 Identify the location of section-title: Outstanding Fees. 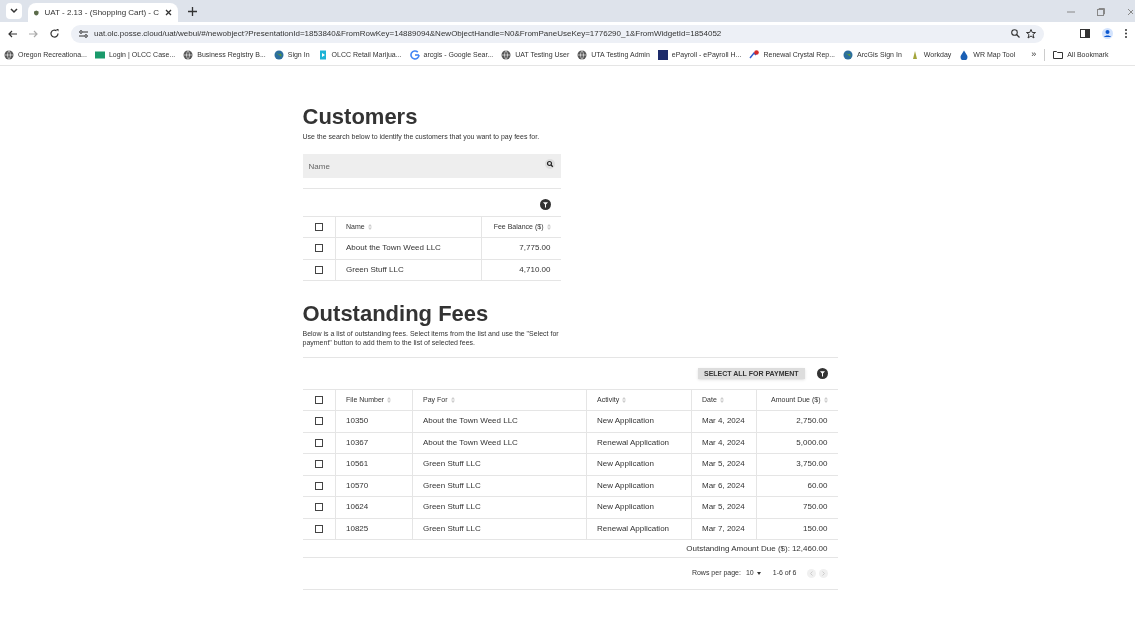
(396, 314).